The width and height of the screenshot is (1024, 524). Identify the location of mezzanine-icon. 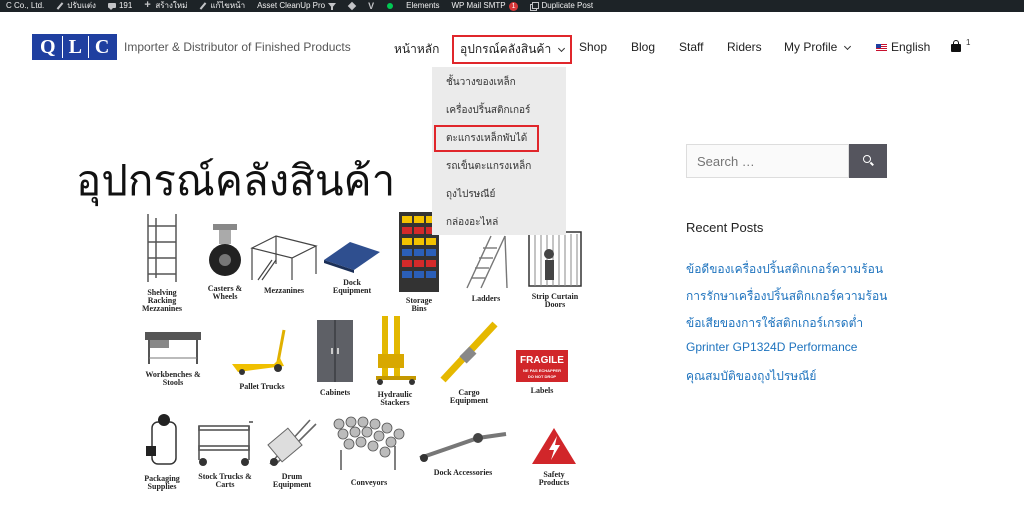
(284, 258).